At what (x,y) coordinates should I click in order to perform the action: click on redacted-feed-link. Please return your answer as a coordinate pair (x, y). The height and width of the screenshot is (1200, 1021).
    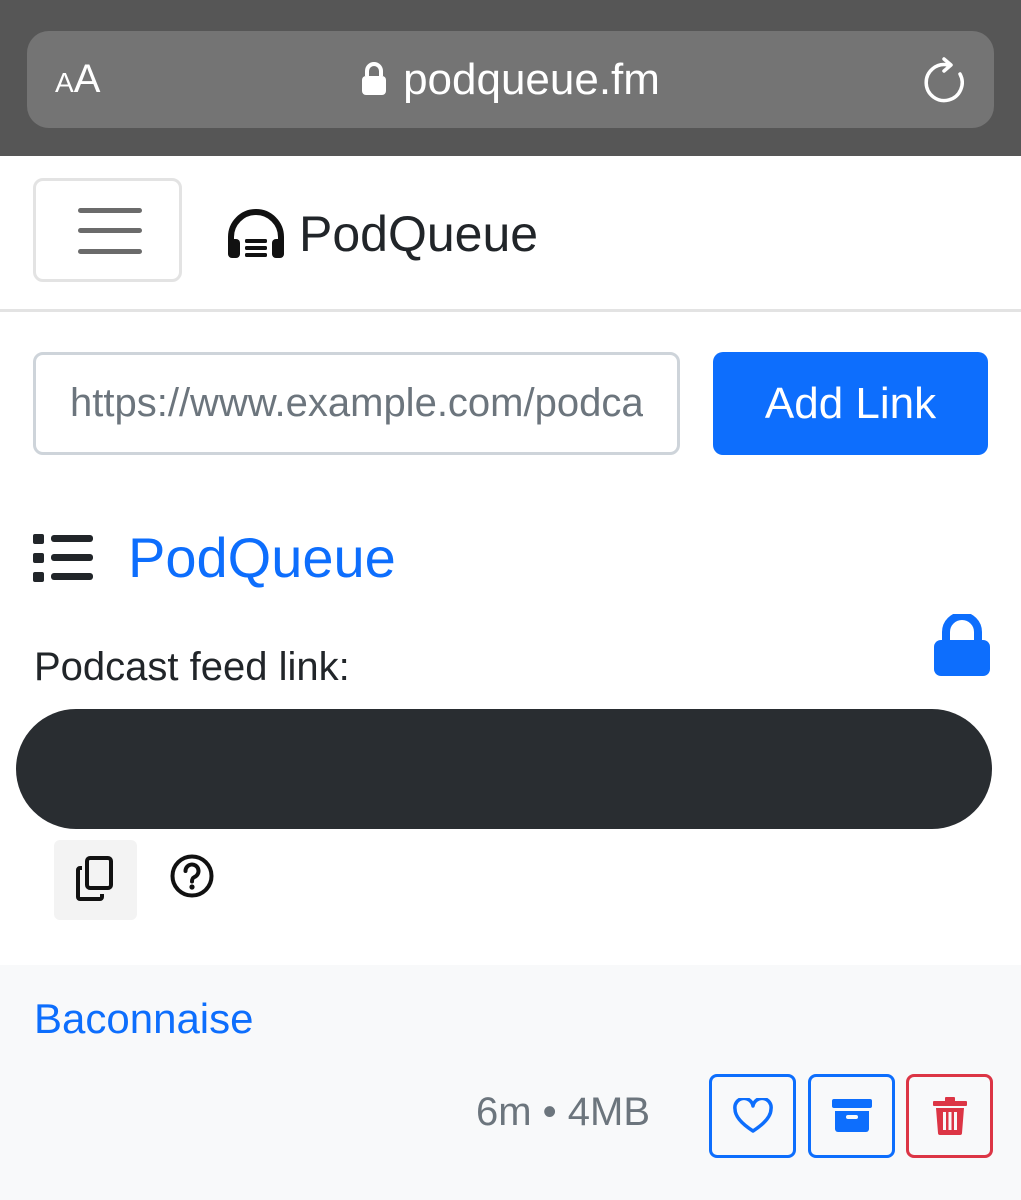
    Looking at the image, I should click on (504, 769).